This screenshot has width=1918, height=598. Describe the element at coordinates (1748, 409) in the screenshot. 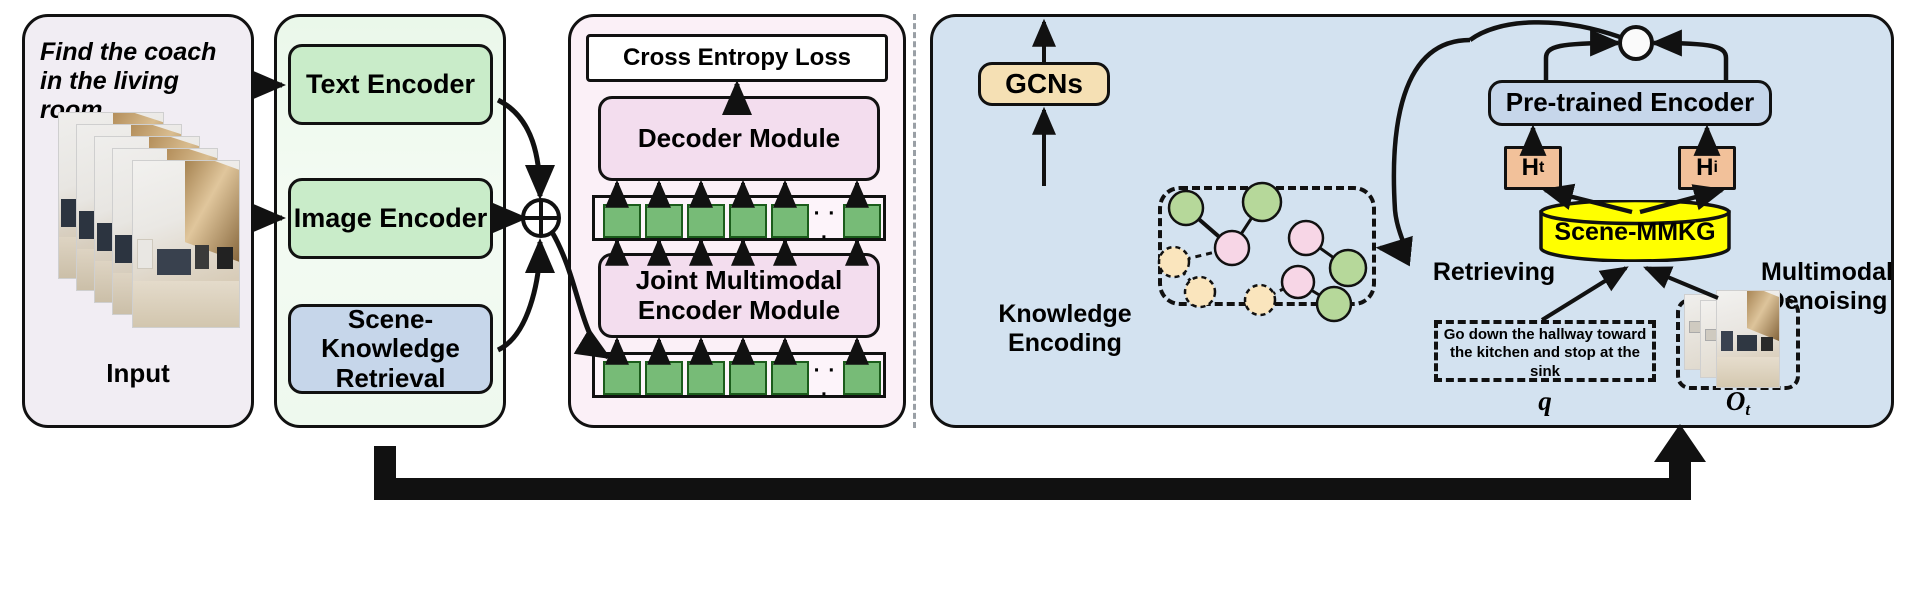

I see `observation-subscript: t` at that location.